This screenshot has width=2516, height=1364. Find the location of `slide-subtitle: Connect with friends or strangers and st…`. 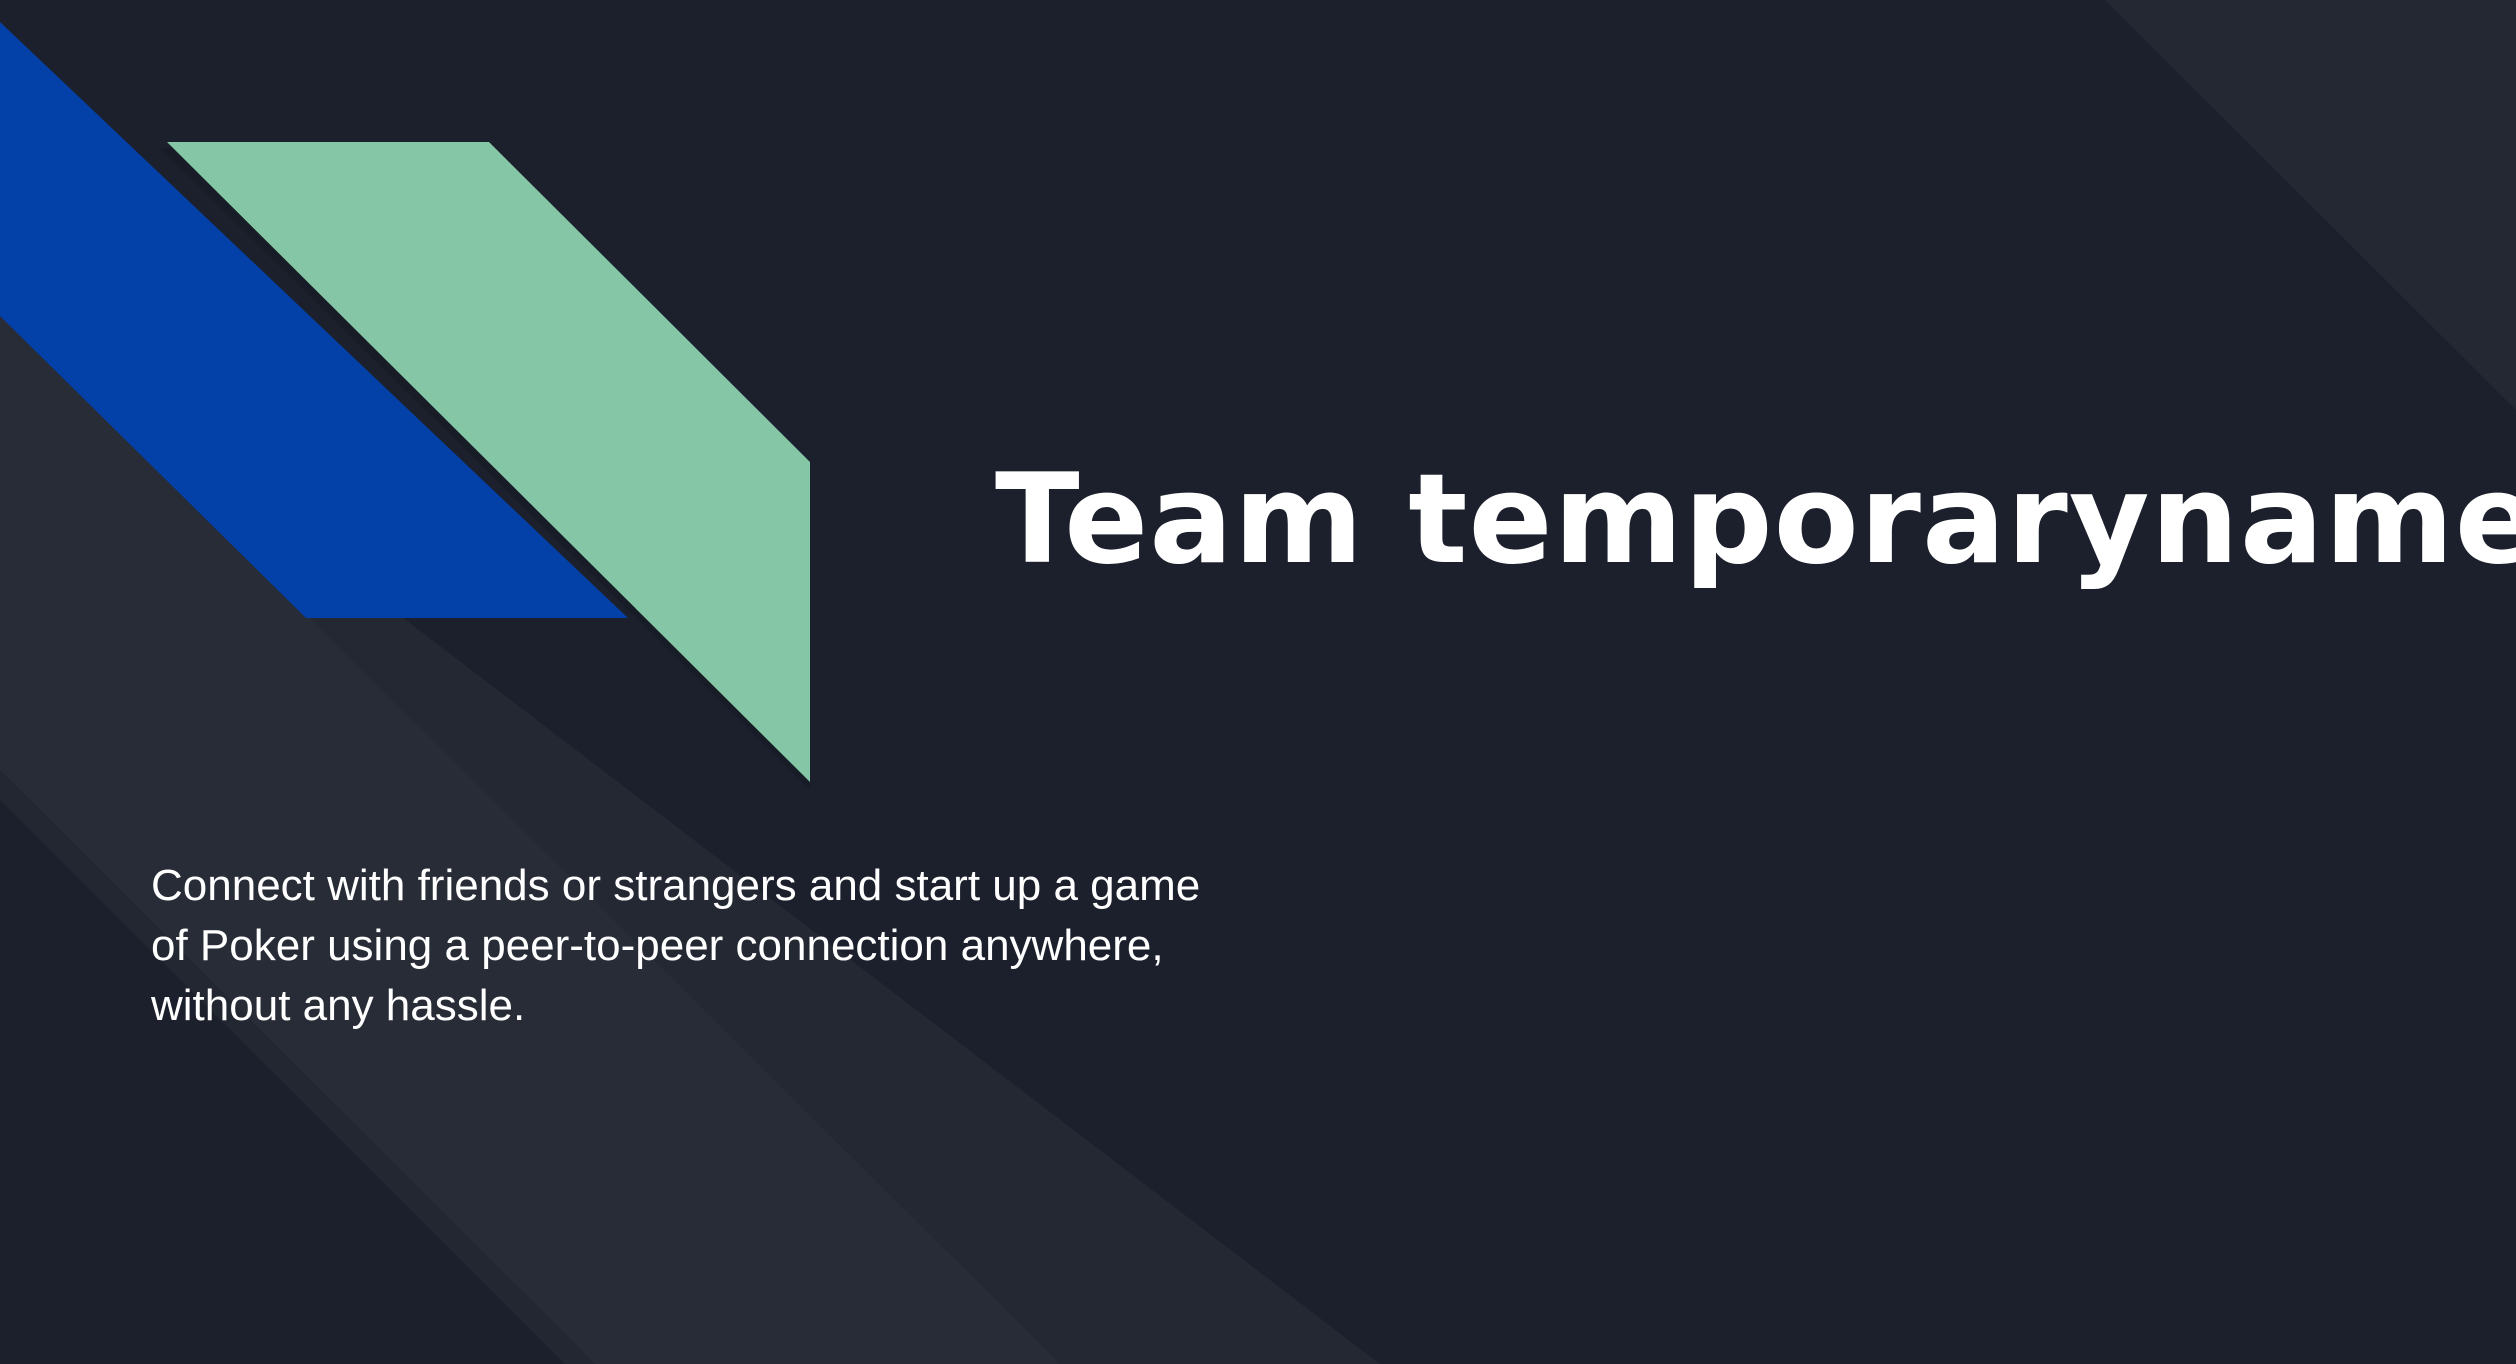

slide-subtitle: Connect with friends or strangers and st… is located at coordinates (676, 945).